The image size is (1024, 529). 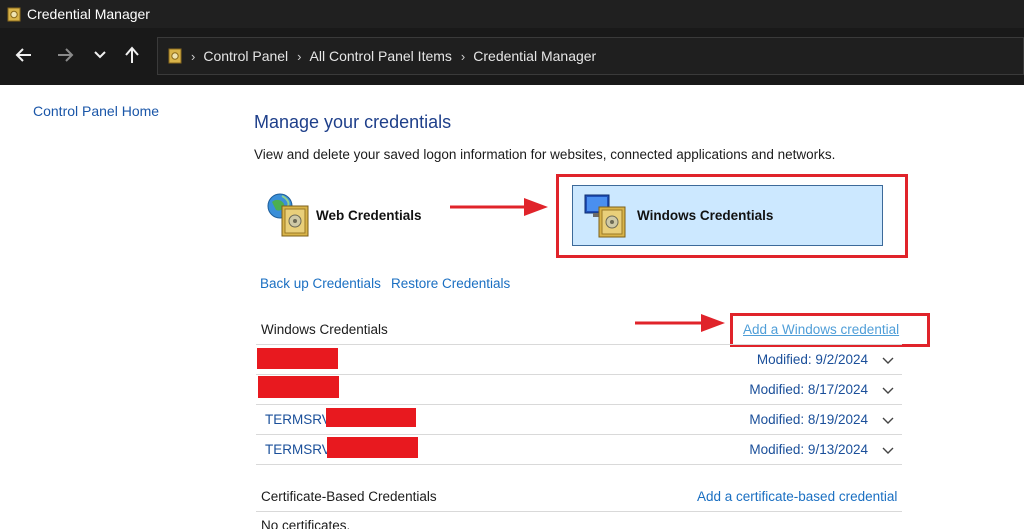 I want to click on page-title: Manage your credentials, so click(x=353, y=122).